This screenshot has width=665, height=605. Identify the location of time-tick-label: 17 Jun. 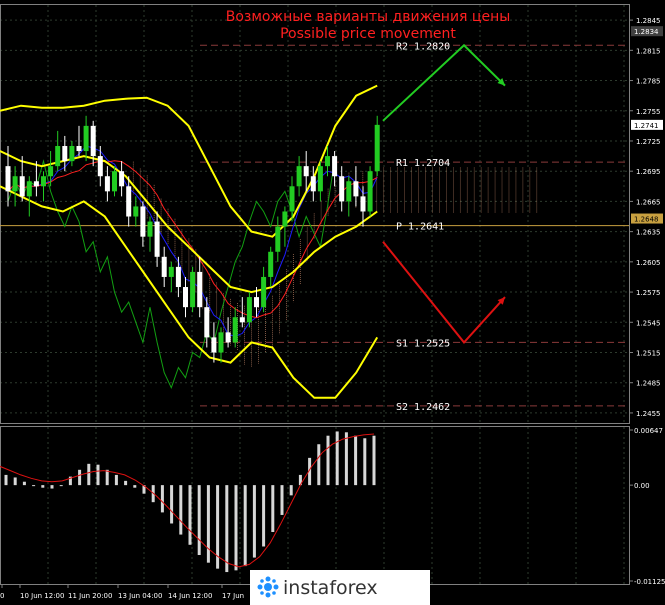
(233, 596).